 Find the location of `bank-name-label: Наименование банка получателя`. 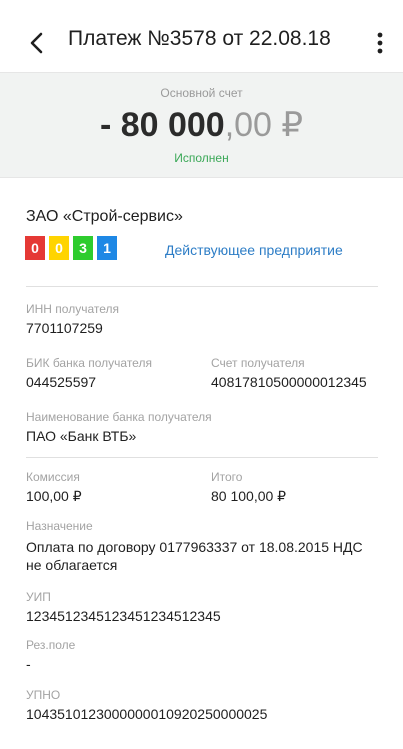

bank-name-label: Наименование банка получателя is located at coordinates (119, 417).